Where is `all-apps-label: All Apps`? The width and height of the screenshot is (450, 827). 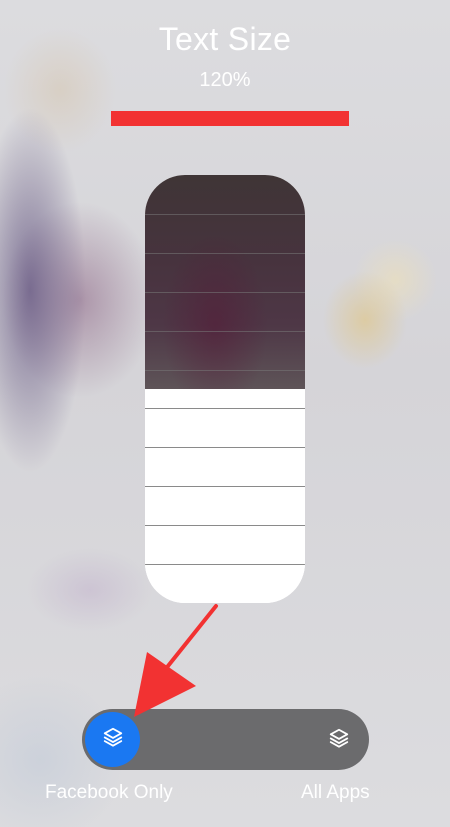
all-apps-label: All Apps is located at coordinates (335, 792).